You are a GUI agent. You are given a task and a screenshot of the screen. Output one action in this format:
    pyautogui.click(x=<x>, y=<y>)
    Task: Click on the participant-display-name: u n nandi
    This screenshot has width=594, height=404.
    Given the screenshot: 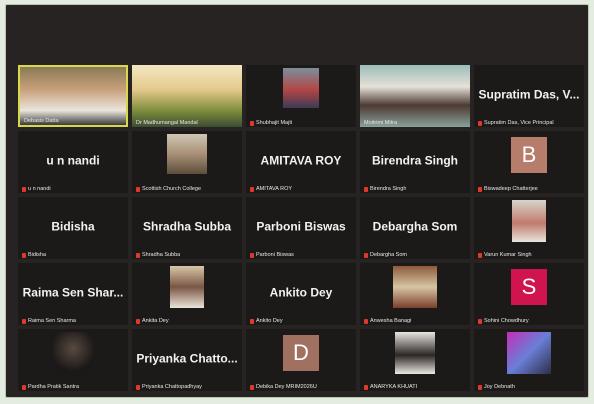 What is the action you would take?
    pyautogui.click(x=73, y=160)
    